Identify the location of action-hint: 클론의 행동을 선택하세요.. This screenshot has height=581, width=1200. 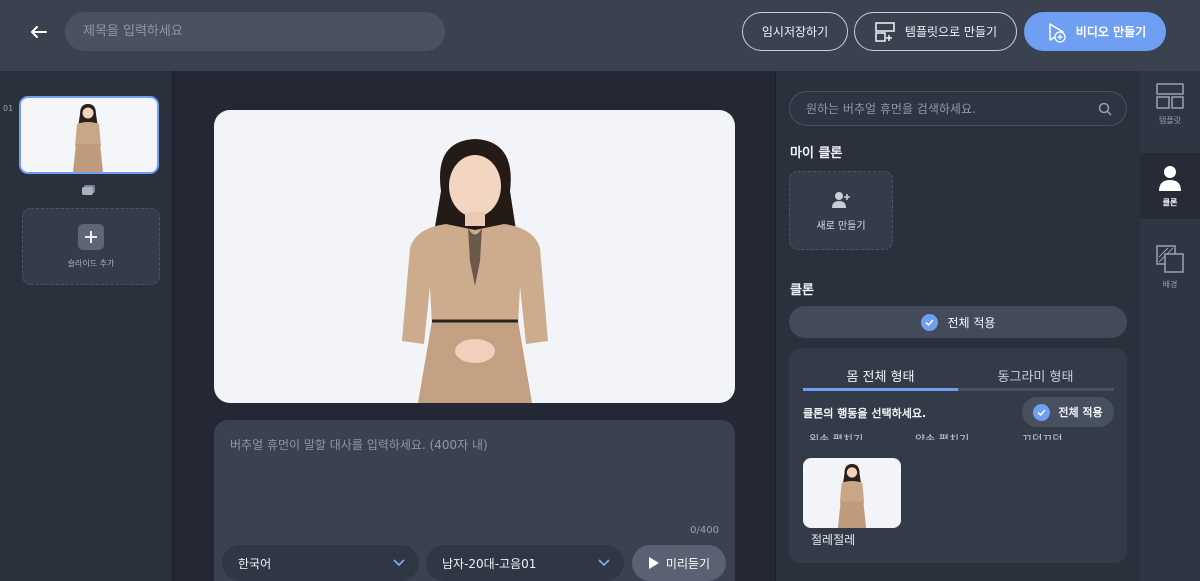
(865, 413).